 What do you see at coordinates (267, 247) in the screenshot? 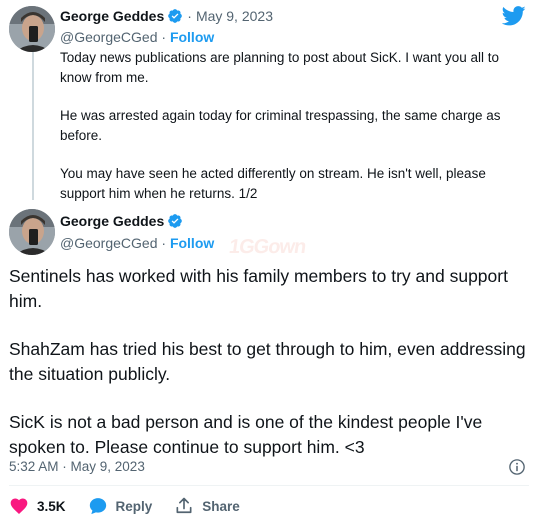
I see `watermark: 1GGown` at bounding box center [267, 247].